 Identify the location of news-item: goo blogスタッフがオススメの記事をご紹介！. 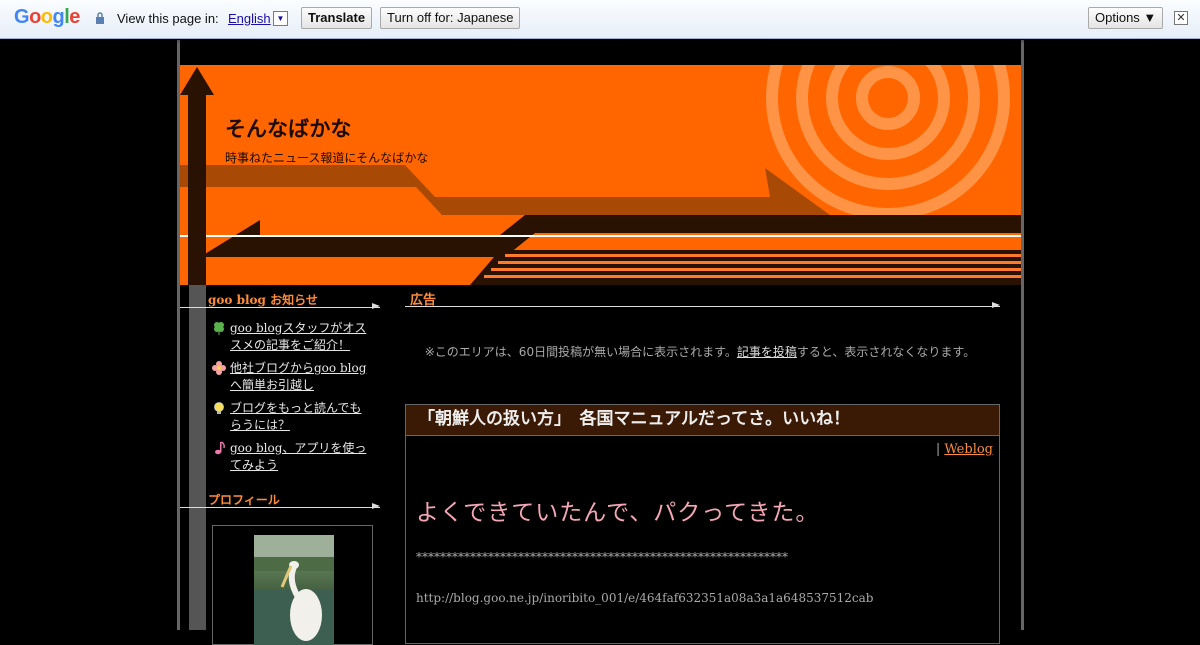
(292, 337).